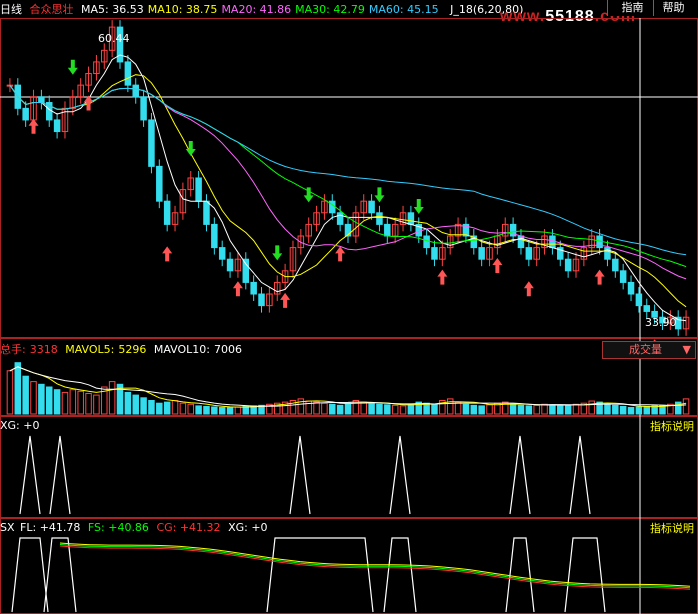 This screenshot has height=614, width=698. I want to click on volume-header: 总手: 3318 MAVOL5: 5296 MAVOL10: 7006, so click(123, 350).